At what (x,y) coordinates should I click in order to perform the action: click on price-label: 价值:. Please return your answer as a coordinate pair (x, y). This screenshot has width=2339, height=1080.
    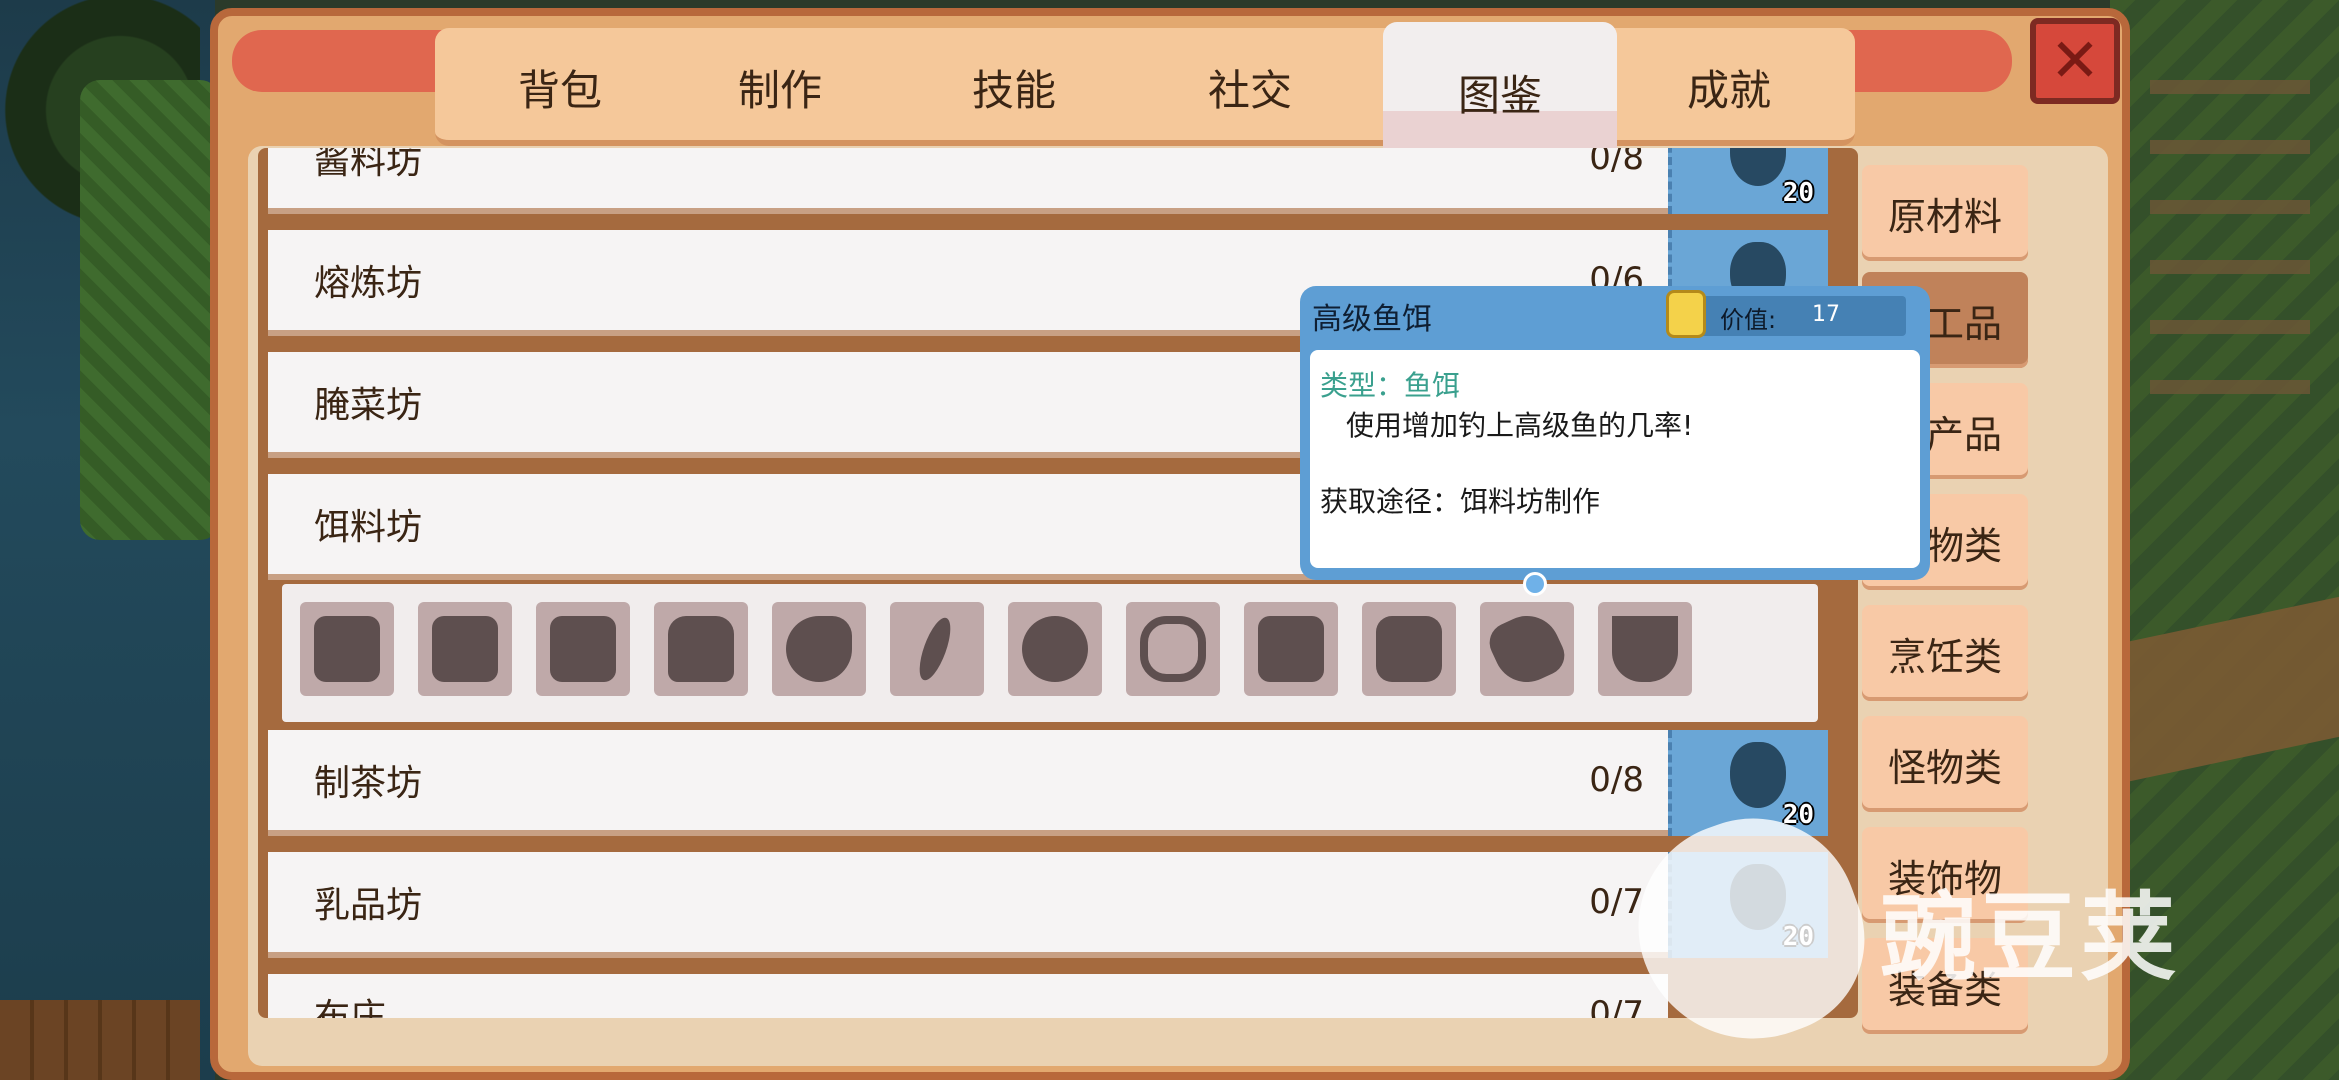
    Looking at the image, I should click on (1748, 320).